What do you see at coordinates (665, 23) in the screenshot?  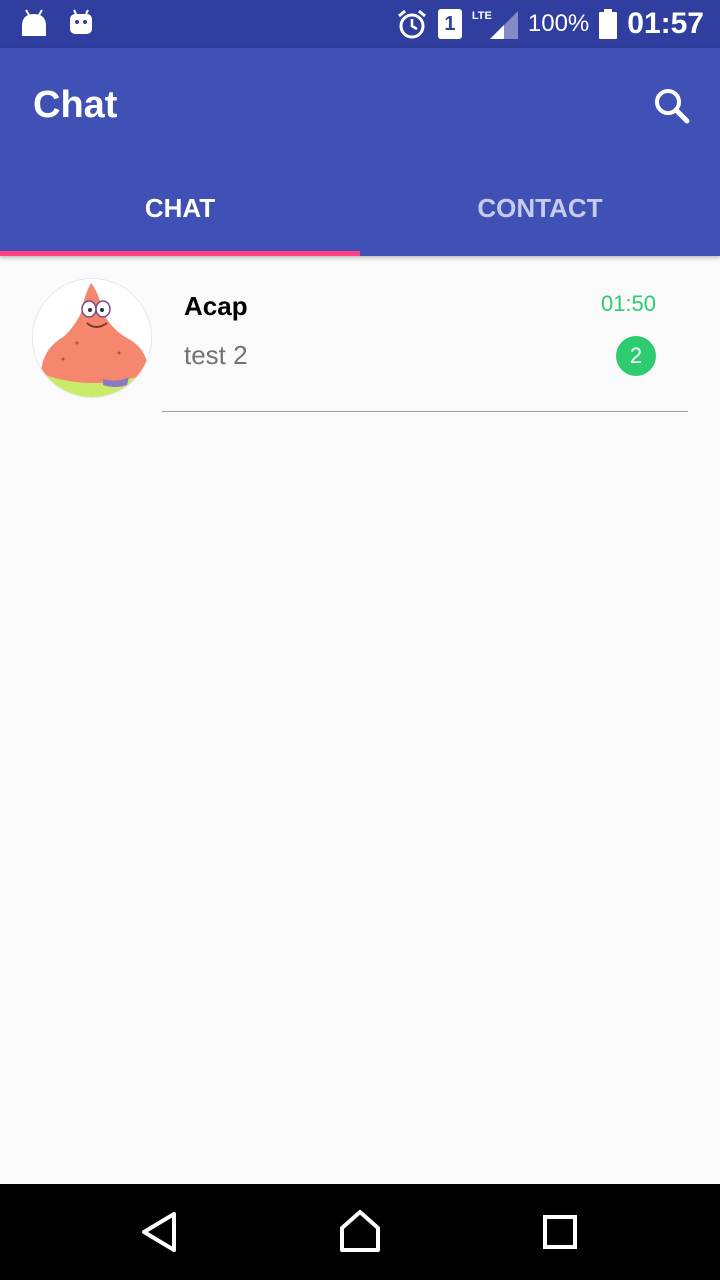 I see `status-clock: 01:57` at bounding box center [665, 23].